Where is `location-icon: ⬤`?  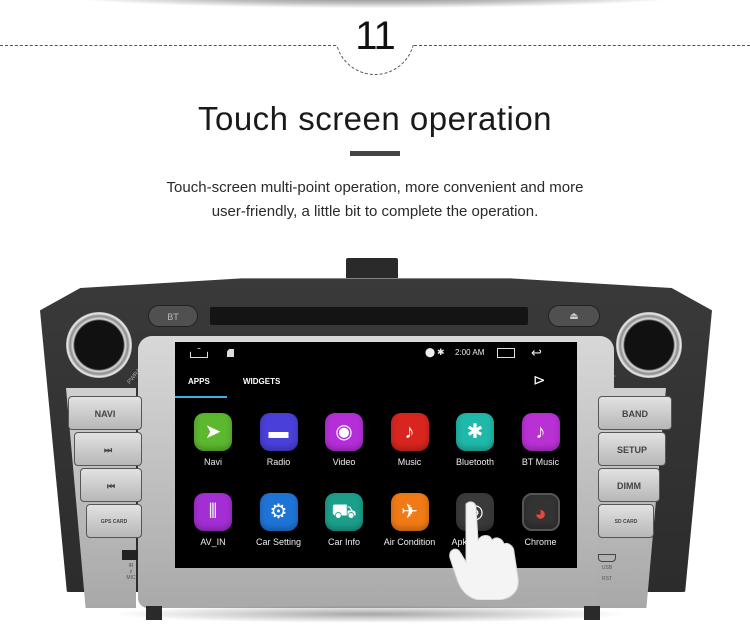 location-icon: ⬤ is located at coordinates (430, 352).